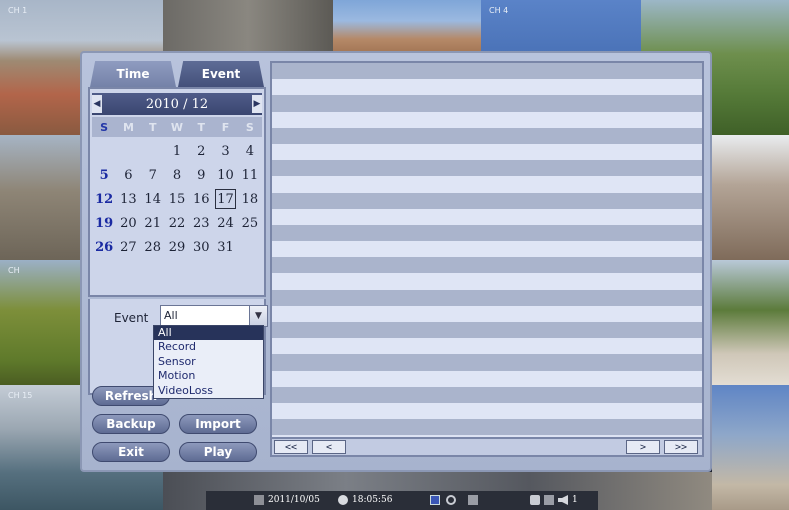 This screenshot has width=789, height=510. I want to click on calendar-day: 15, so click(177, 199).